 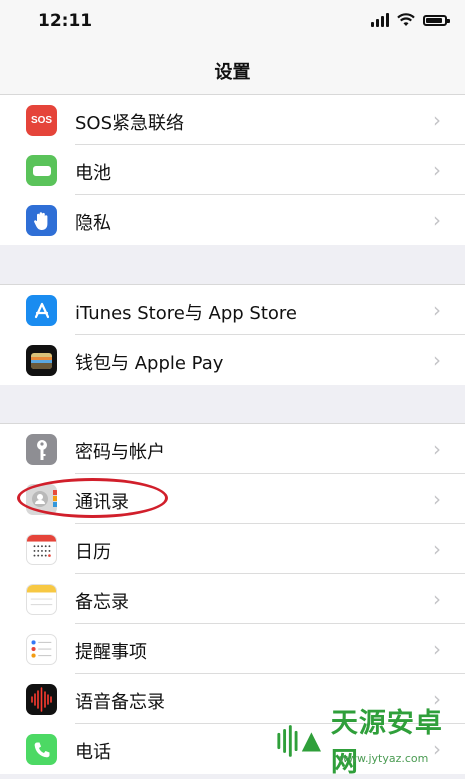 I want to click on watermark-text: 天源安卓网, so click(x=386, y=743).